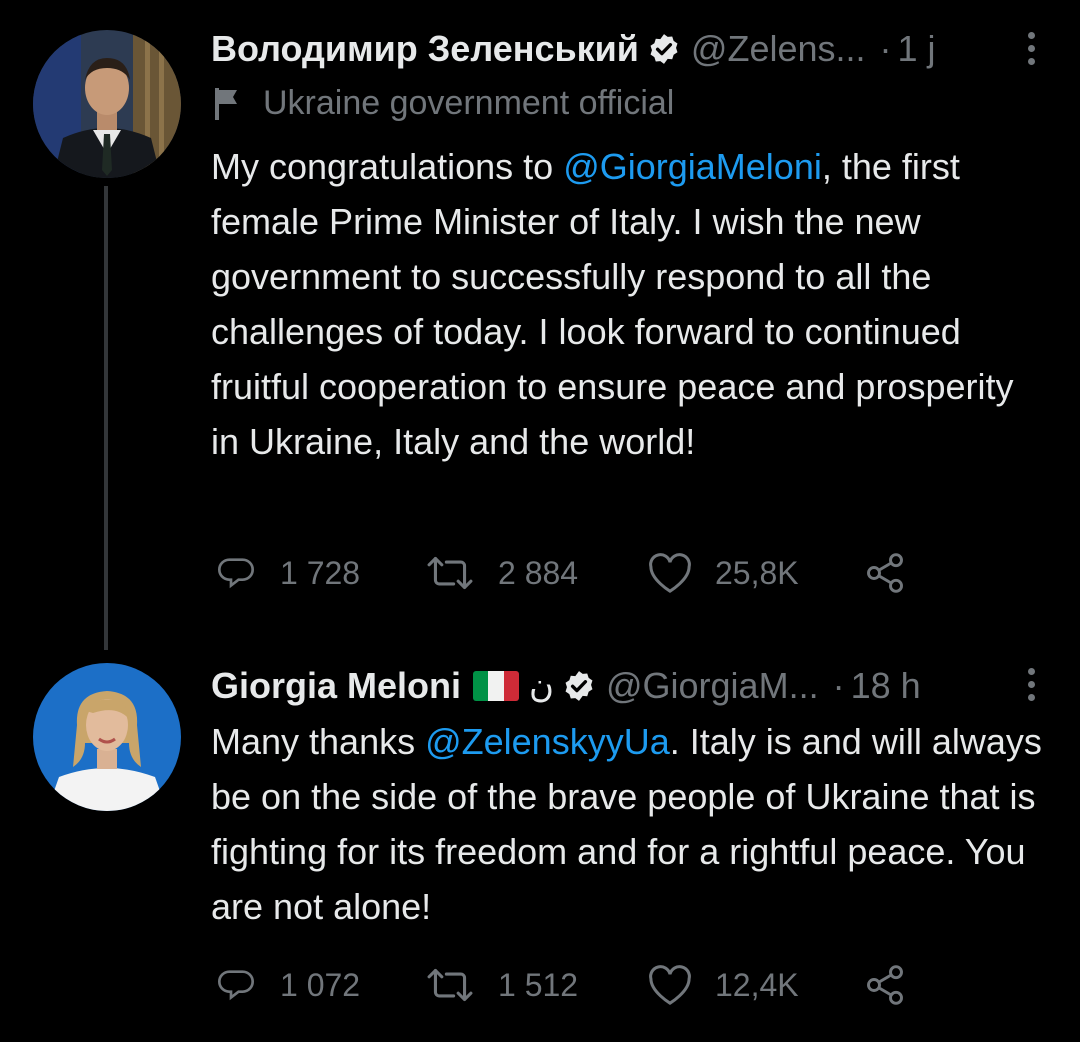 Image resolution: width=1080 pixels, height=1042 pixels. What do you see at coordinates (226, 103) in the screenshot?
I see `flag-icon` at bounding box center [226, 103].